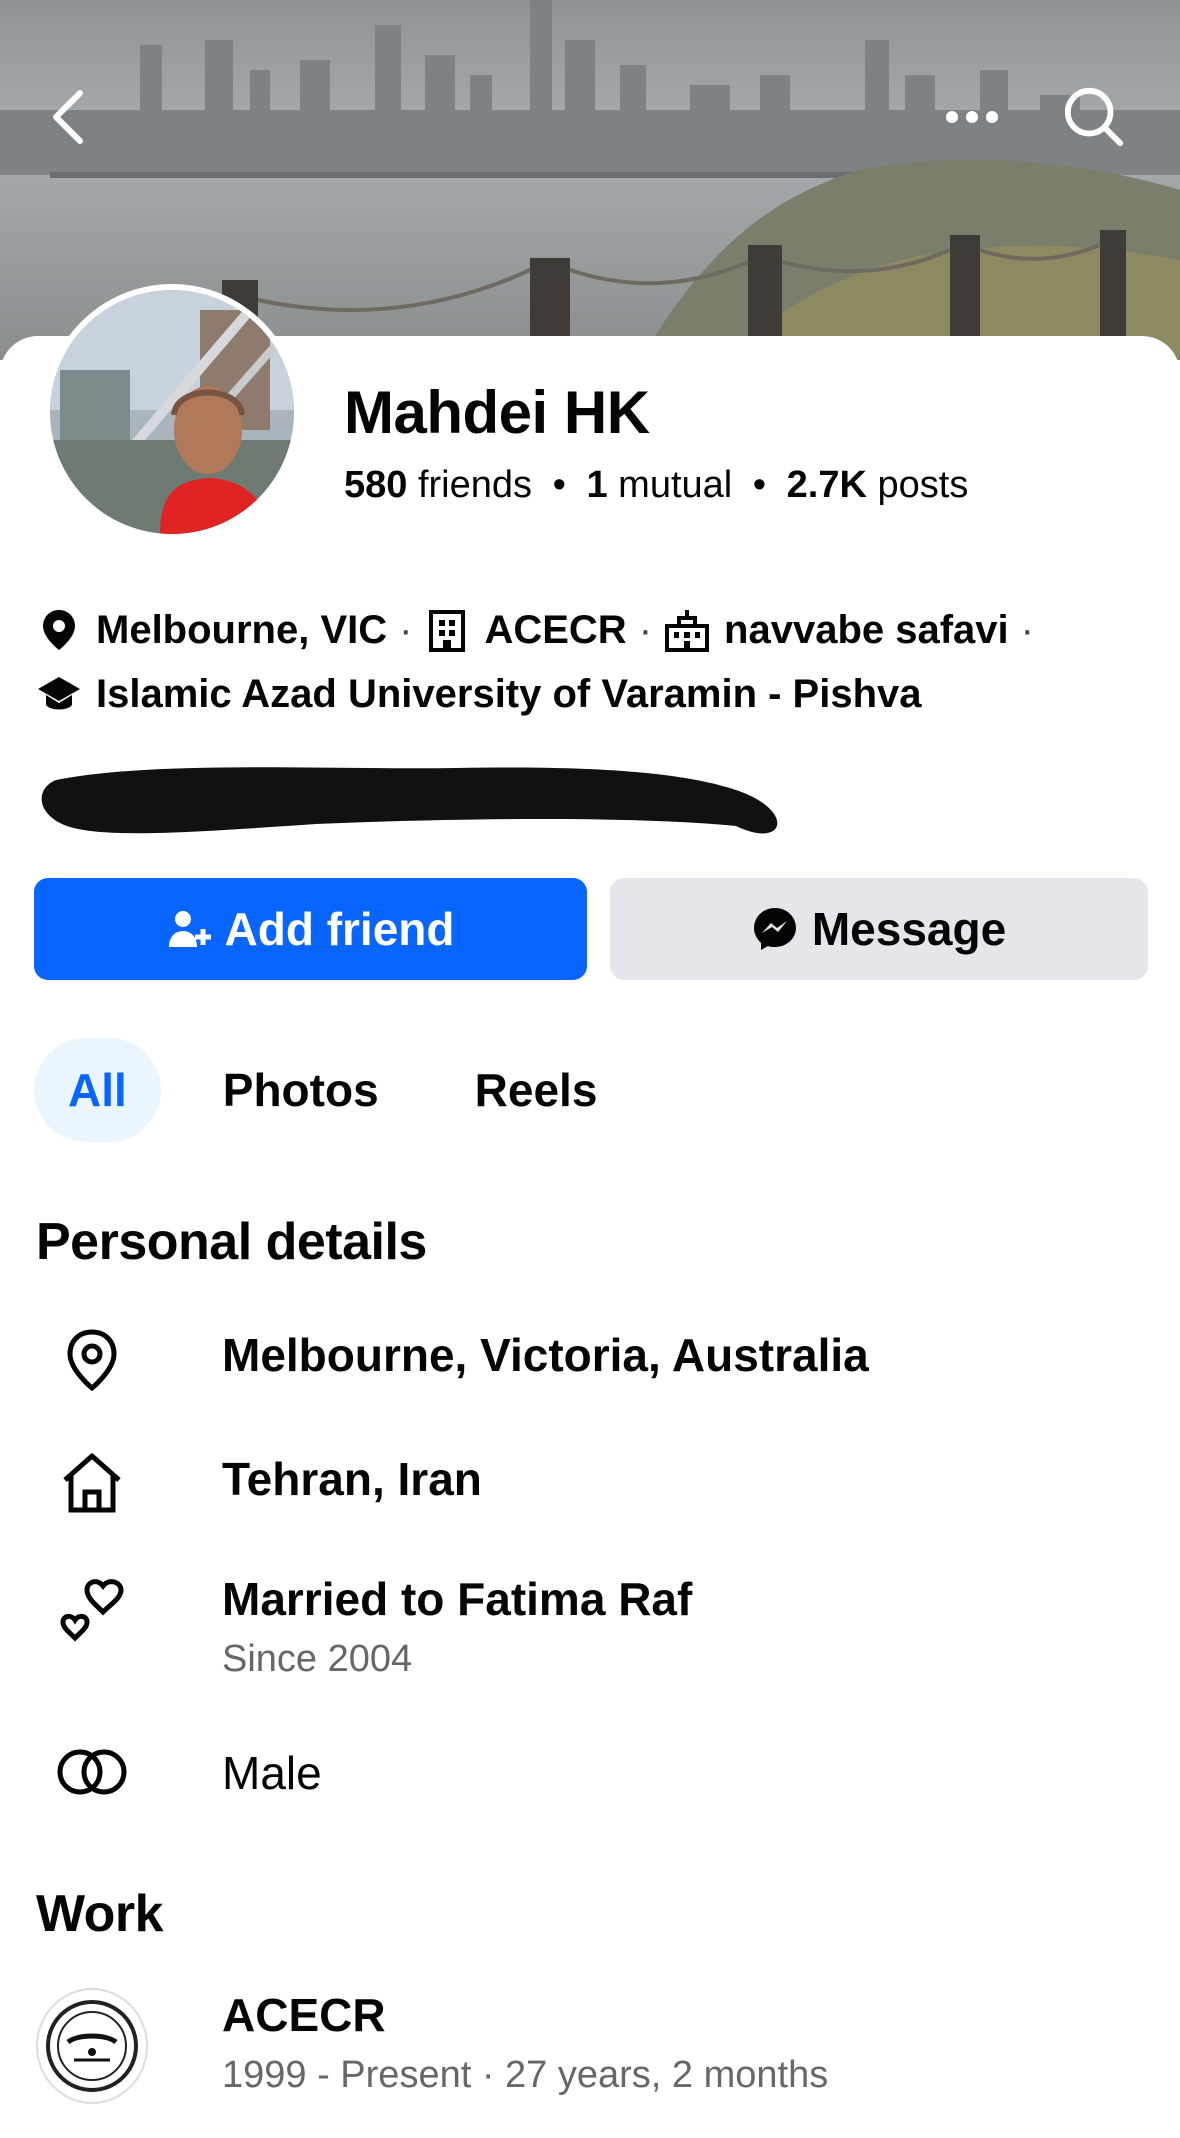 This screenshot has height=2138, width=1180. What do you see at coordinates (545, 1355) in the screenshot?
I see `lives-in-text: Melbourne, Victoria, Australia` at bounding box center [545, 1355].